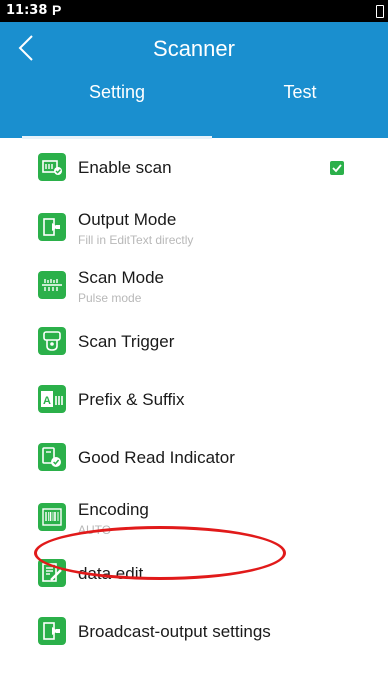 This screenshot has width=388, height=679. Describe the element at coordinates (194, 573) in the screenshot. I see `setting-data-edit: data edit` at that location.